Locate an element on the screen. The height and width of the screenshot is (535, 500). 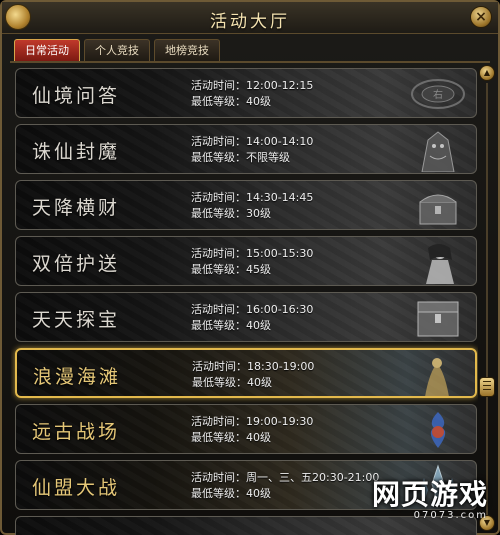
tab-ranking-arena: 地榜竞技 is located at coordinates (187, 50).